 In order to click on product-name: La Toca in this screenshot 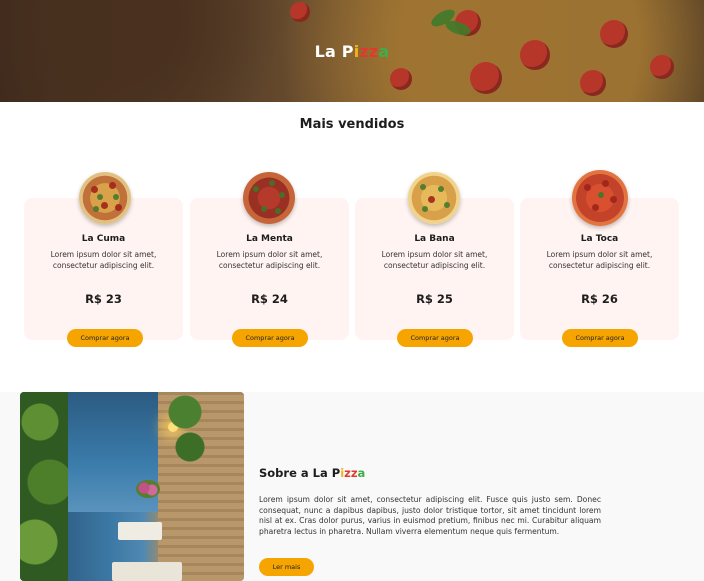, I will do `click(599, 239)`.